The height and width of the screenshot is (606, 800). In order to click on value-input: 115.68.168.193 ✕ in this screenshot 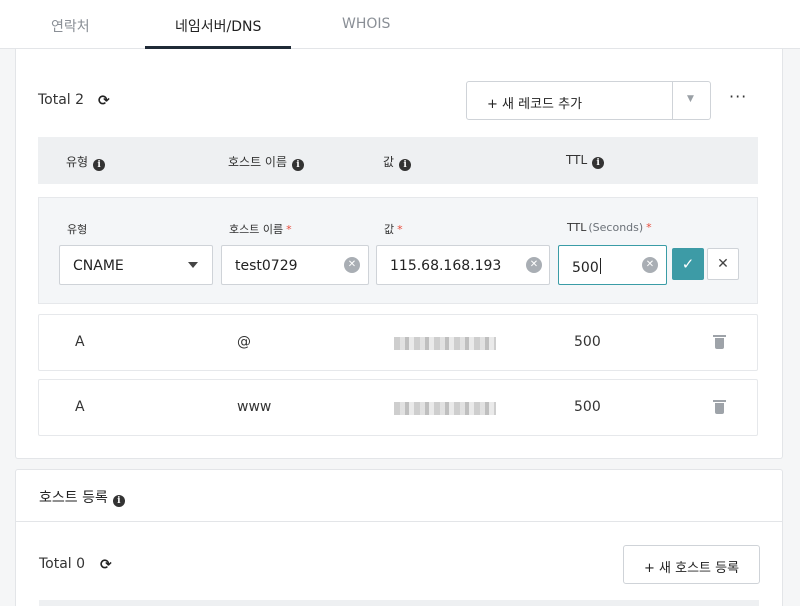, I will do `click(463, 265)`.